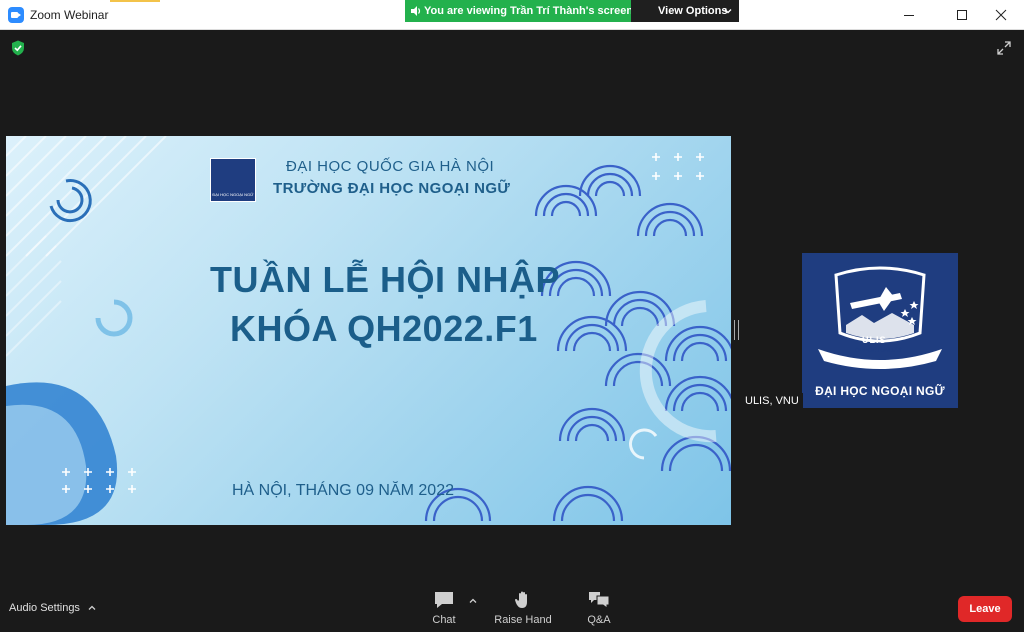 The width and height of the screenshot is (1024, 632). I want to click on slide-logo-caption: ĐẠI HỌC NGOẠI NGỮ, so click(233, 194).